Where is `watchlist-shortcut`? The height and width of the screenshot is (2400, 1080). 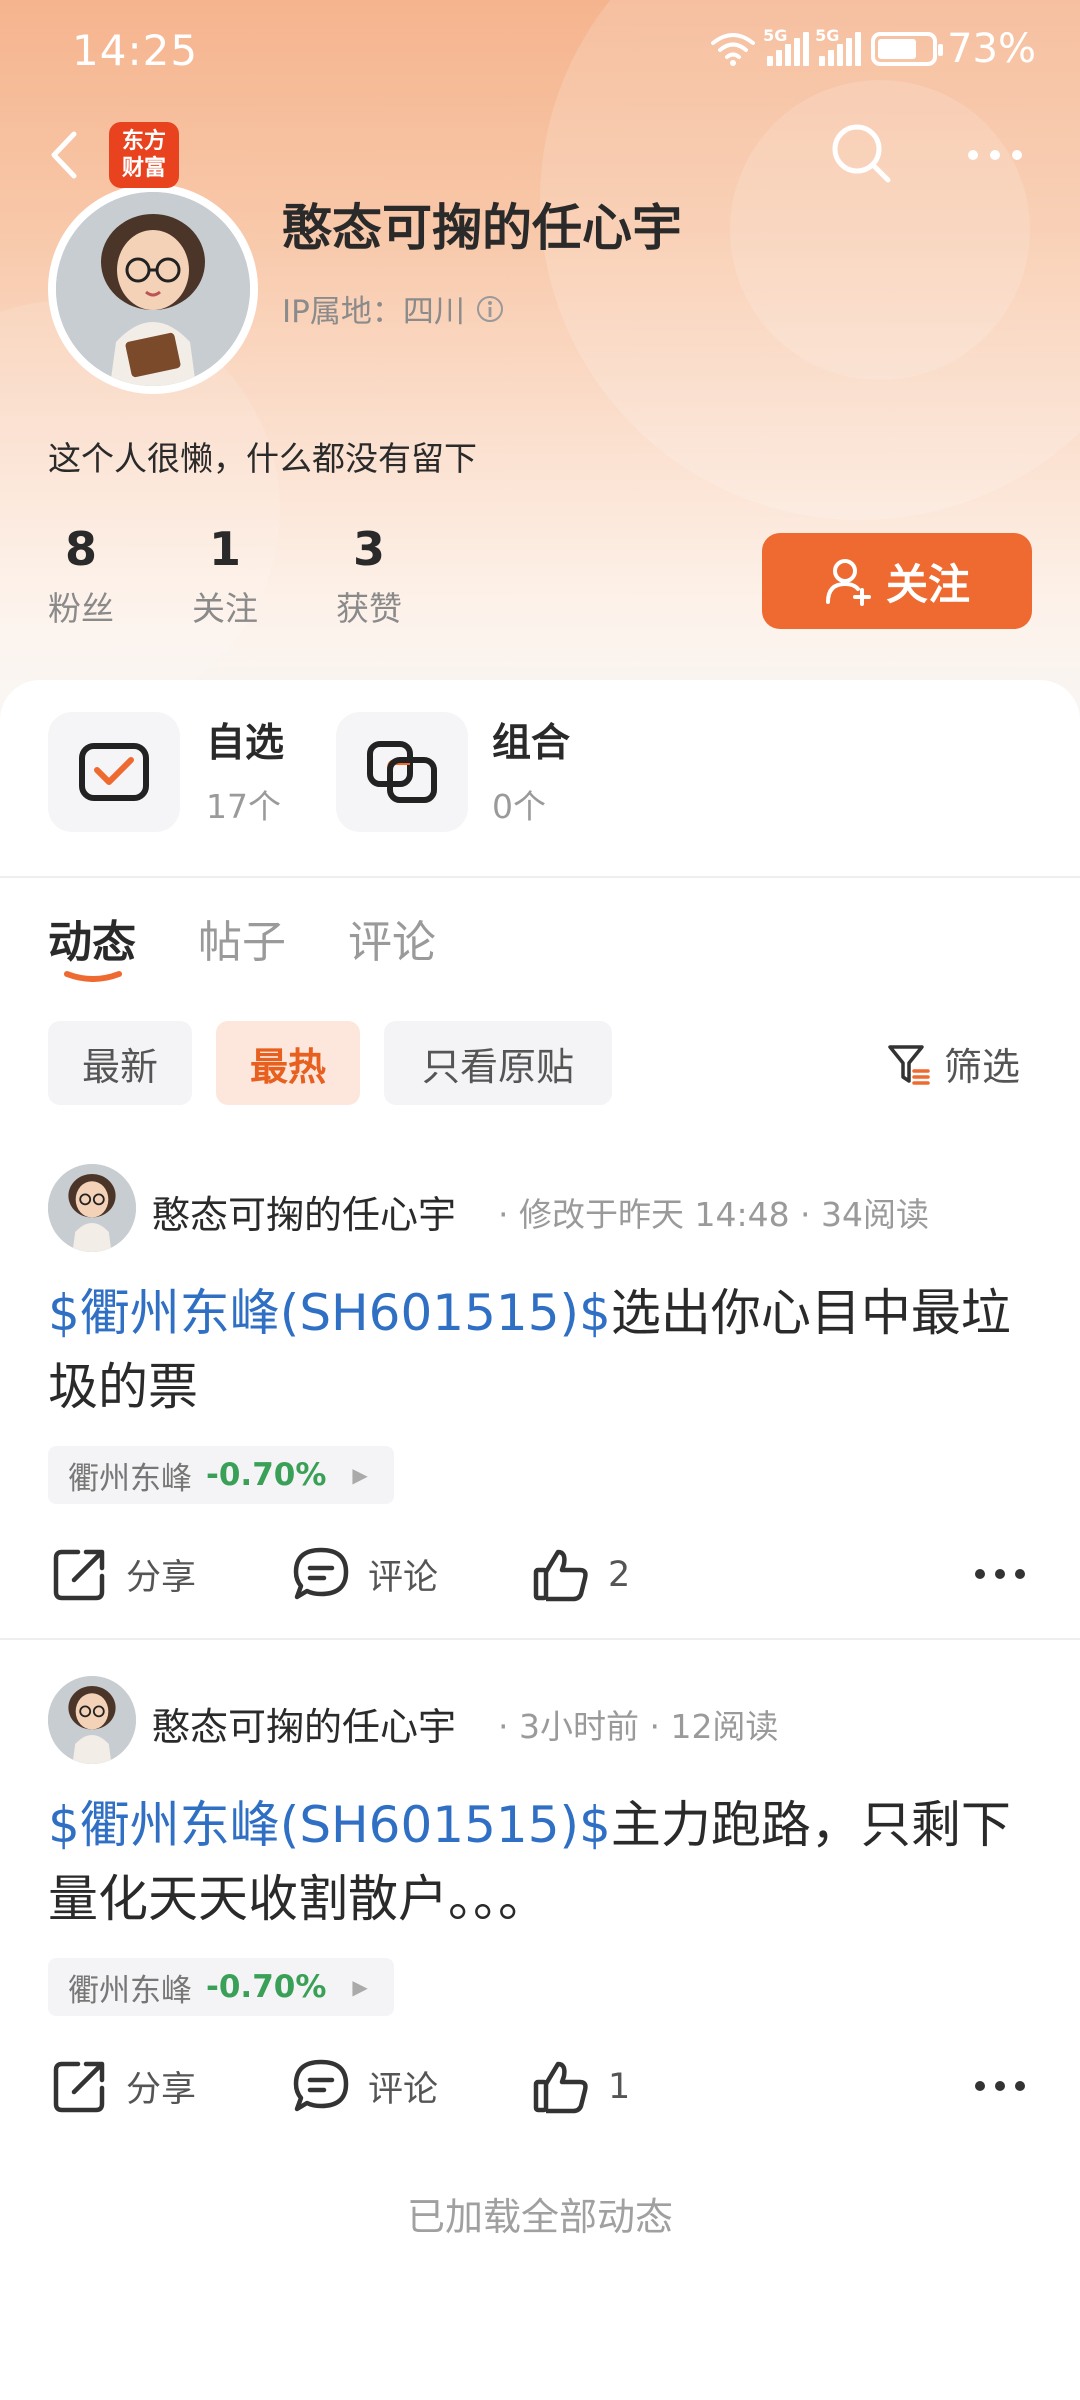 watchlist-shortcut is located at coordinates (114, 772).